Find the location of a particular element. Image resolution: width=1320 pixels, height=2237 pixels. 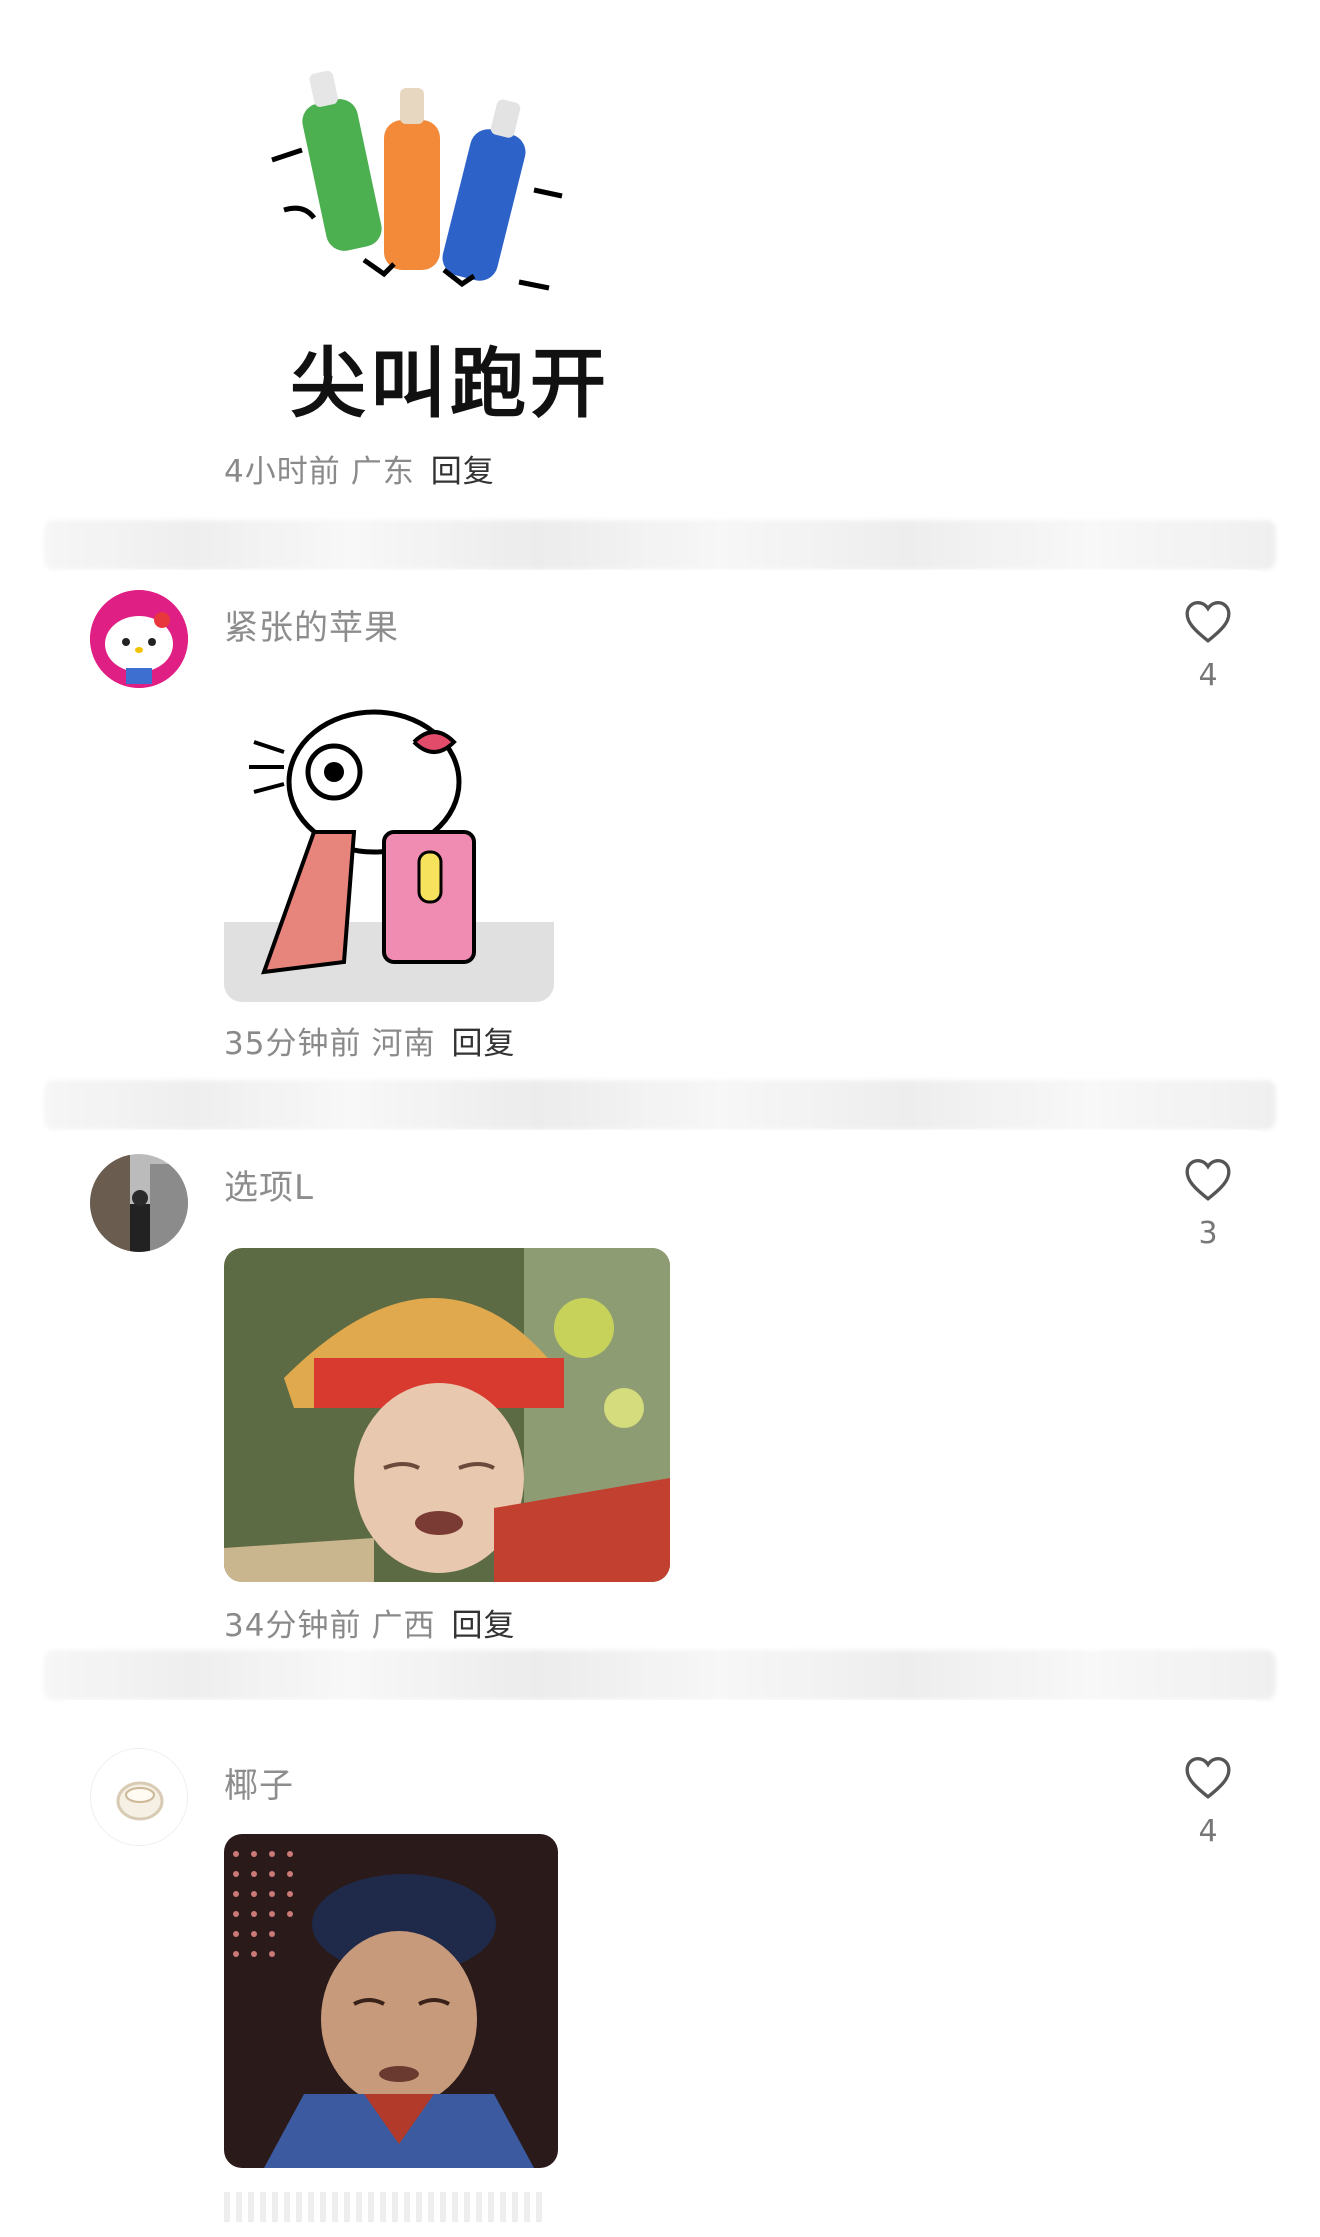

sticker-bottles-image is located at coordinates (414, 180).